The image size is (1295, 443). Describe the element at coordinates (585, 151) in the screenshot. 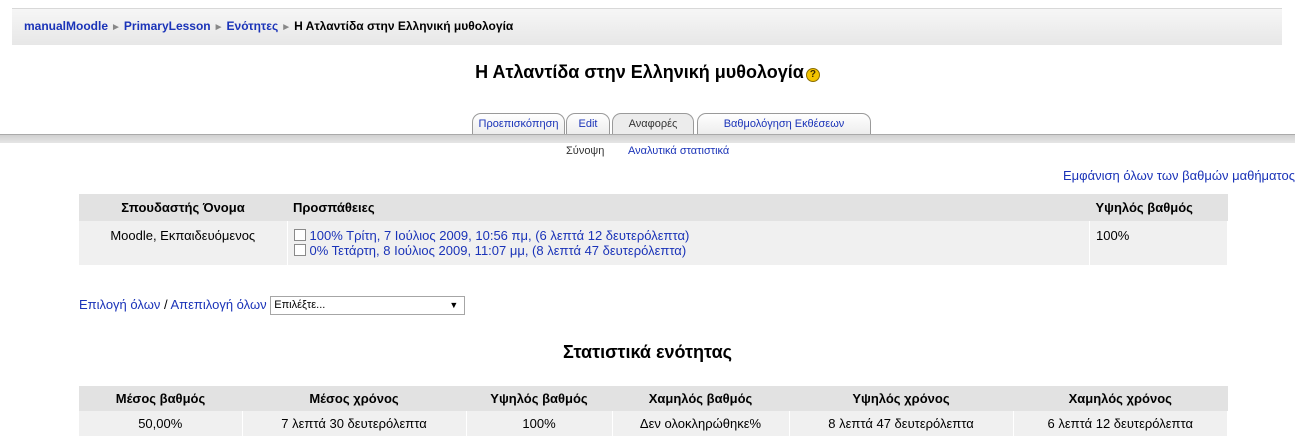

I see `subtab-summary: Σύνοψη` at that location.